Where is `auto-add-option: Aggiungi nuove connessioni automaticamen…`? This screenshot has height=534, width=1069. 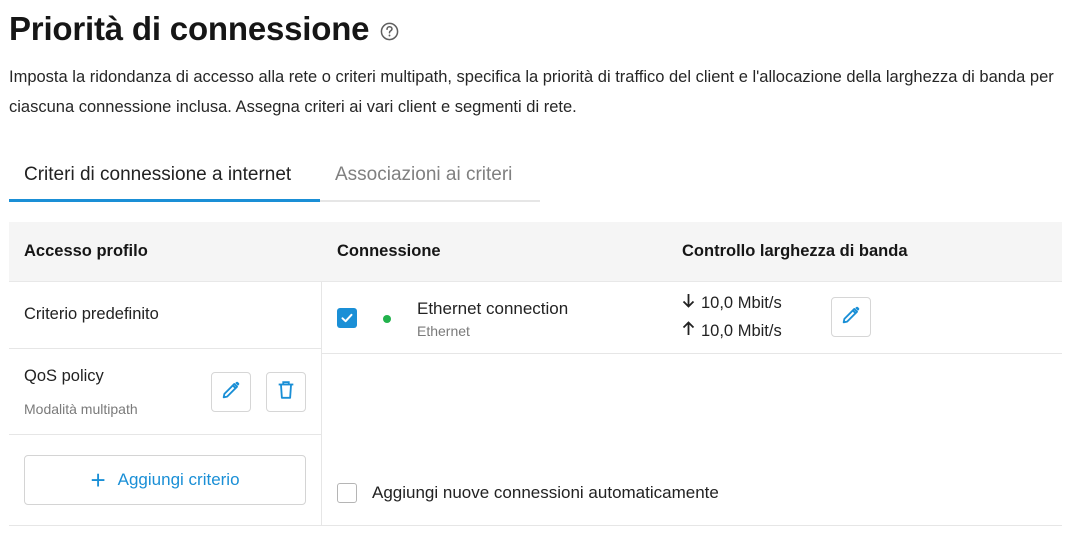 auto-add-option: Aggiungi nuove connessioni automaticamen… is located at coordinates (528, 493).